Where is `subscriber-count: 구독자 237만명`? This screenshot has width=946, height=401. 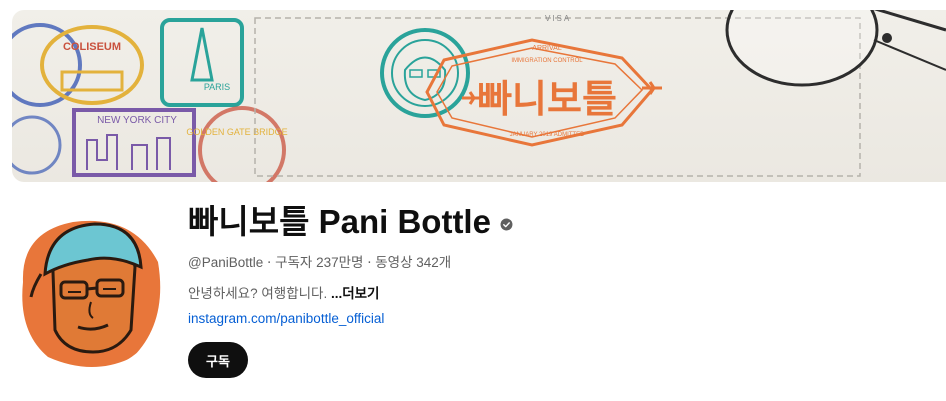 subscriber-count: 구독자 237만명 is located at coordinates (319, 262).